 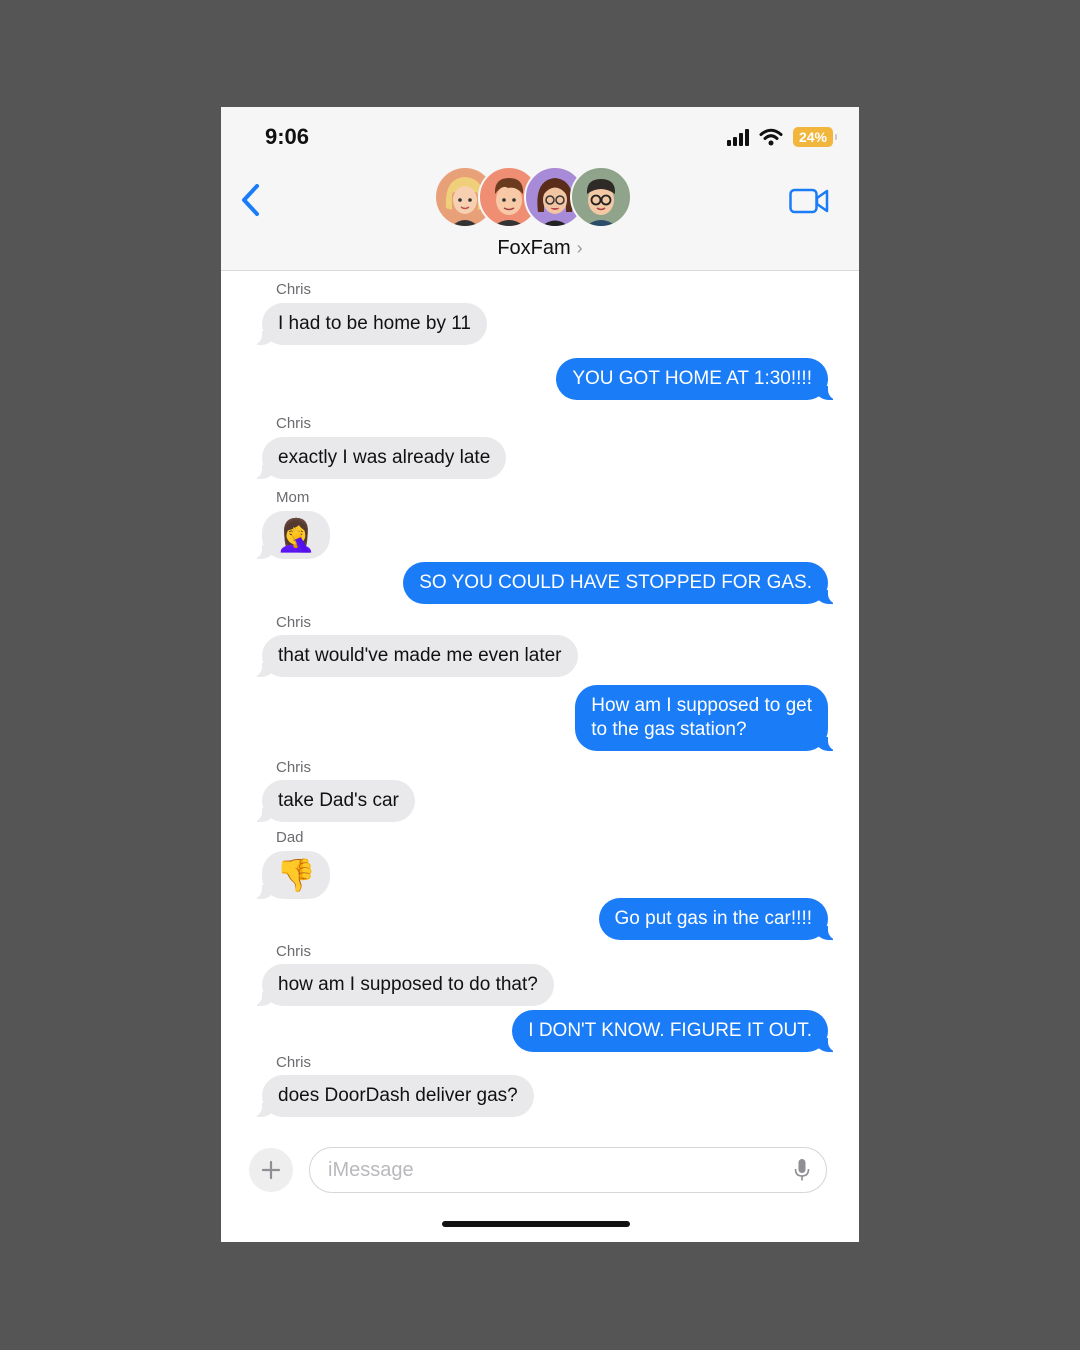 I want to click on chevron-right-icon: ›, so click(x=579, y=248).